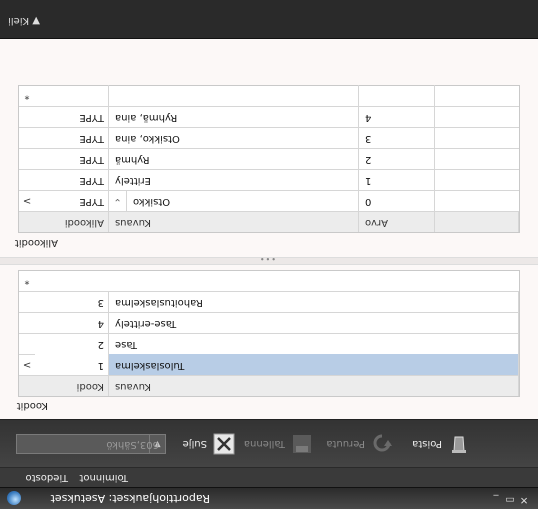 Image resolution: width=538 pixels, height=509 pixels. Describe the element at coordinates (209, 444) in the screenshot. I see `close-button: Sulje` at that location.